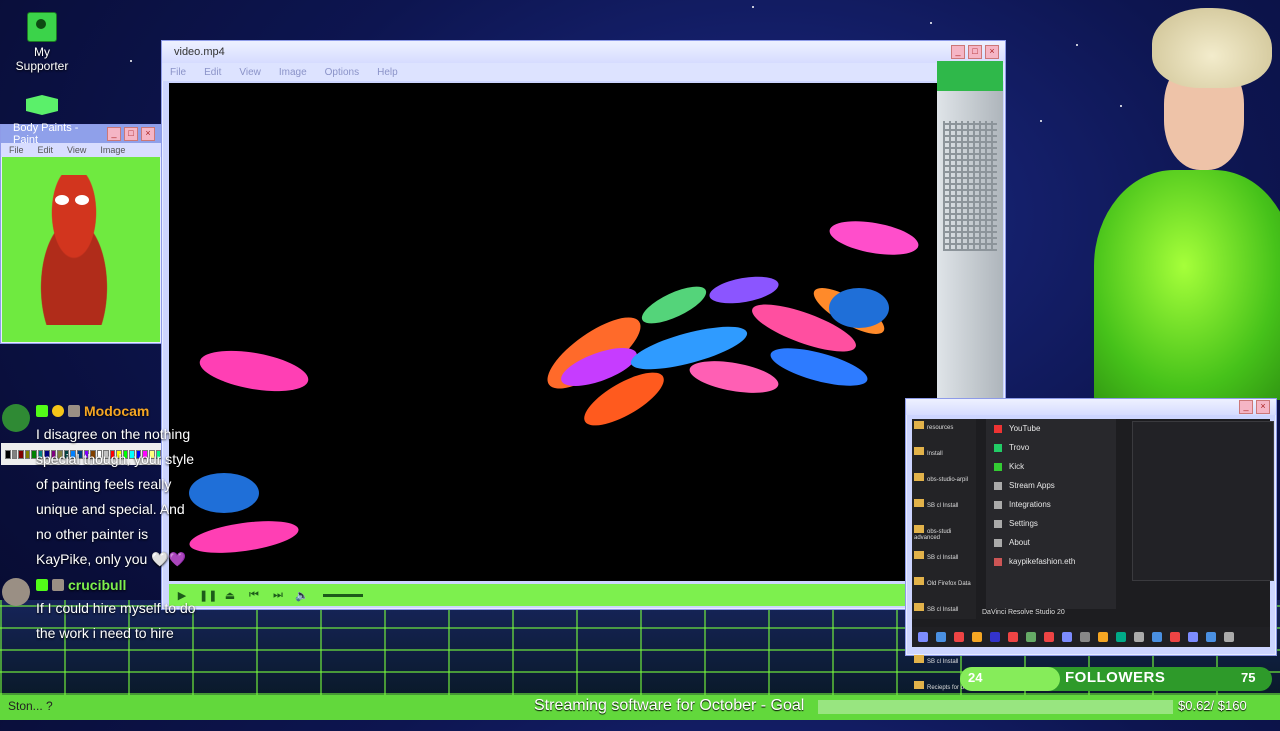 This screenshot has width=1280, height=731. I want to click on stream-menu-item: Trovo, so click(1051, 447).